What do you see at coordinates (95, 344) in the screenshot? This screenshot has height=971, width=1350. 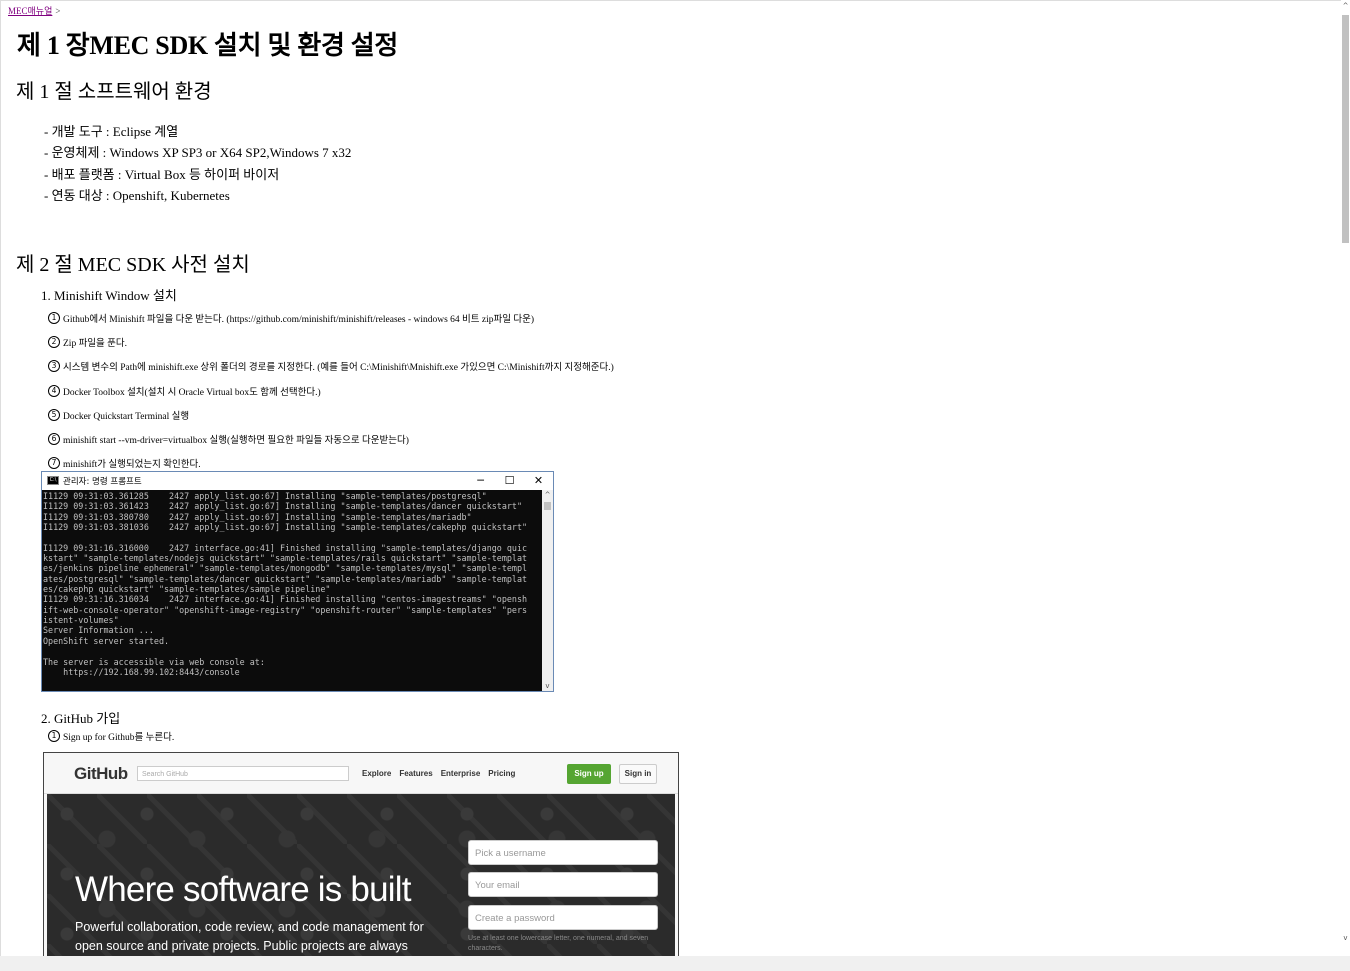 I see `step-text: Zip 파일을 푼다.` at bounding box center [95, 344].